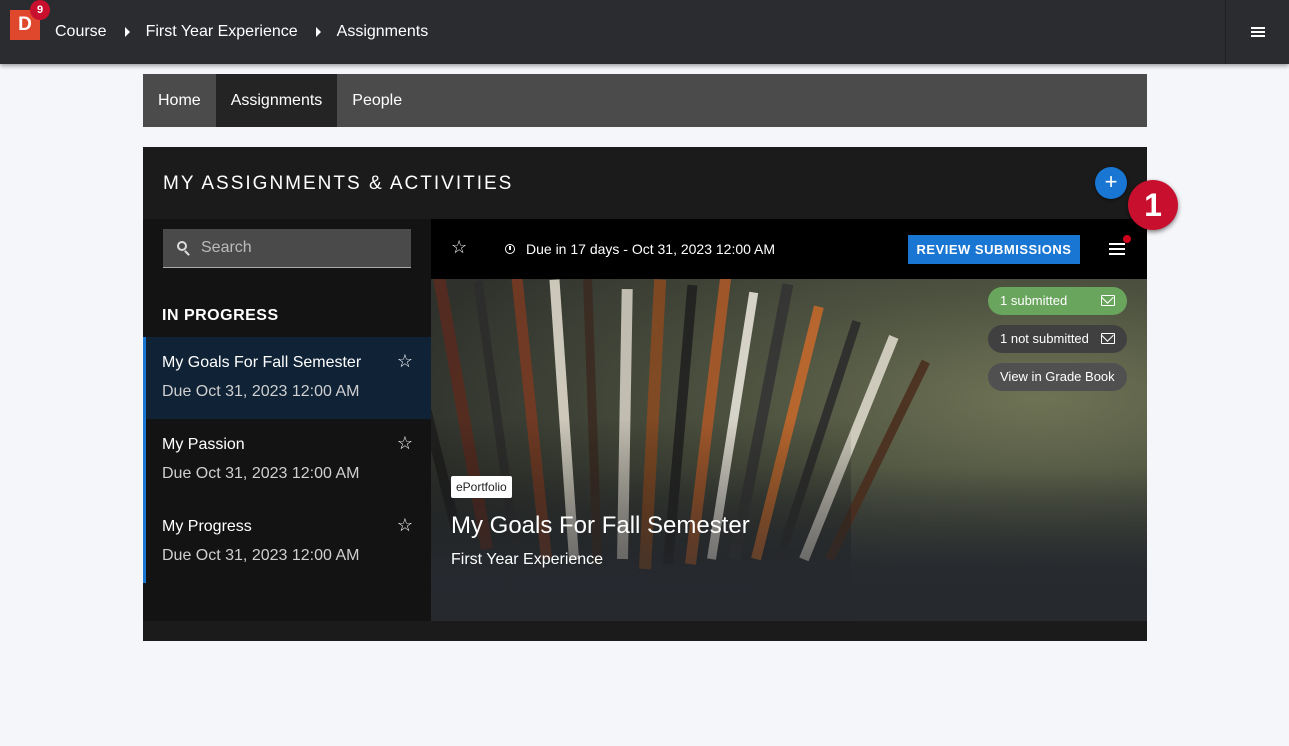  Describe the element at coordinates (222, 32) in the screenshot. I see `breadcrumb-first-year-experience: First Year Experience` at that location.